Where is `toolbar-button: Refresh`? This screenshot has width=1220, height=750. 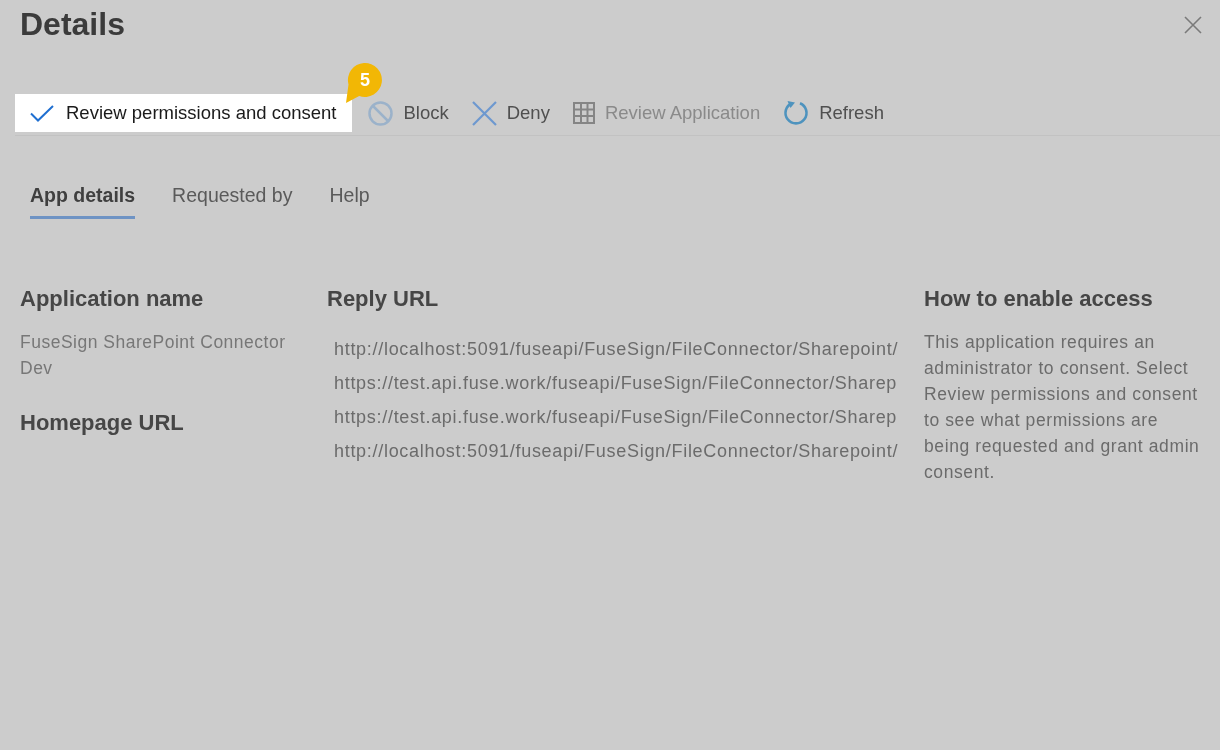
toolbar-button: Refresh is located at coordinates (833, 113).